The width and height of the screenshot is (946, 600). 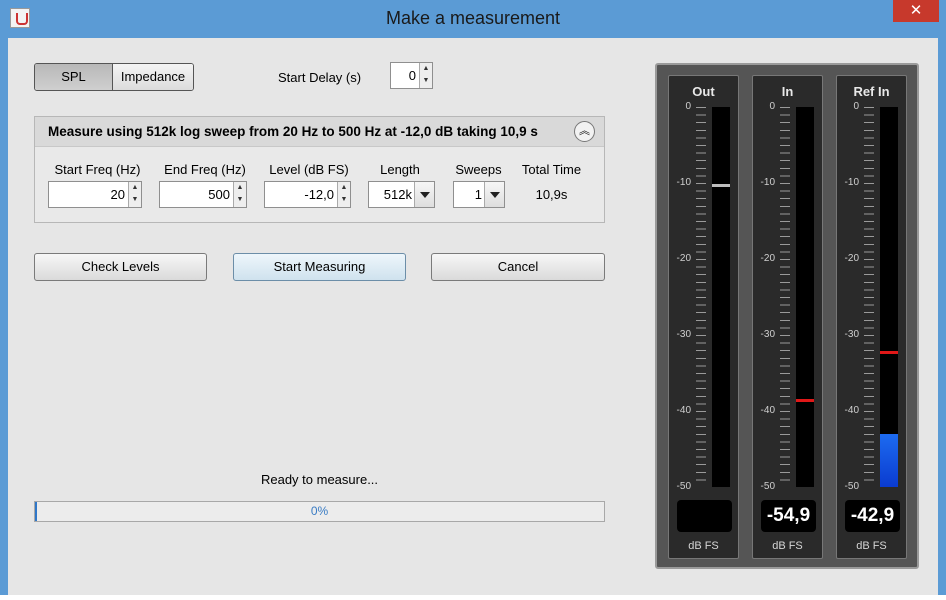 I want to click on ref-in-unit-label: dB FS, so click(x=871, y=546).